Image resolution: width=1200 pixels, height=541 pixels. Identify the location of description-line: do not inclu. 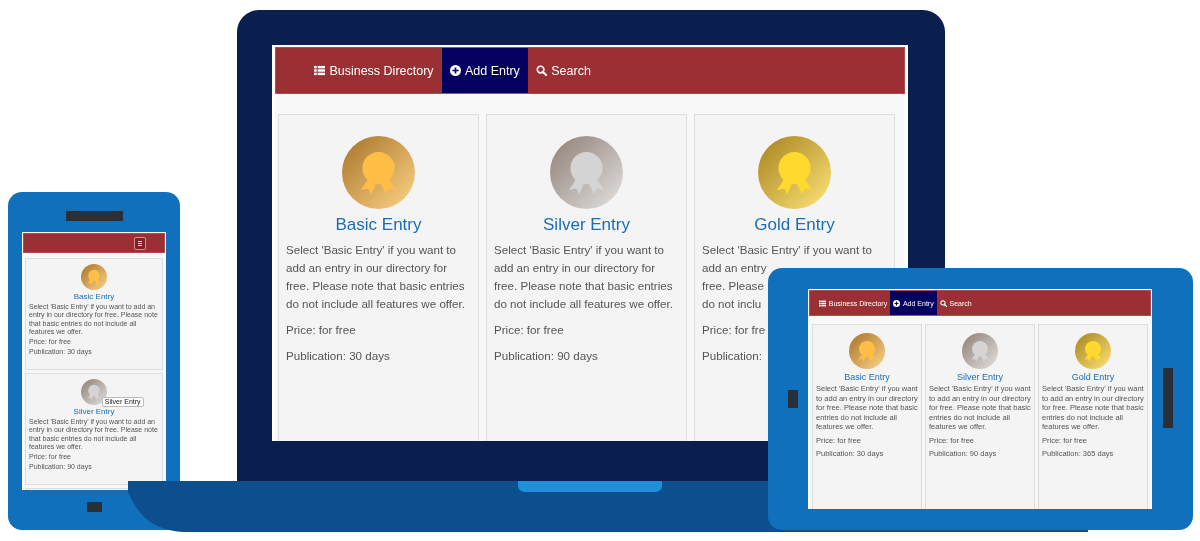
(732, 304).